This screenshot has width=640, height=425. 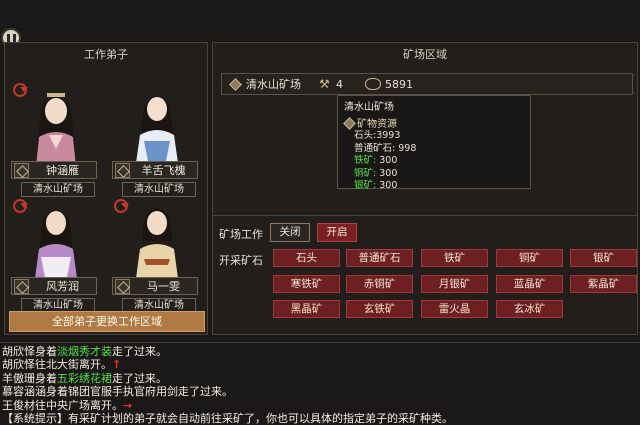 I want to click on ore-button: 雷火晶, so click(x=454, y=309).